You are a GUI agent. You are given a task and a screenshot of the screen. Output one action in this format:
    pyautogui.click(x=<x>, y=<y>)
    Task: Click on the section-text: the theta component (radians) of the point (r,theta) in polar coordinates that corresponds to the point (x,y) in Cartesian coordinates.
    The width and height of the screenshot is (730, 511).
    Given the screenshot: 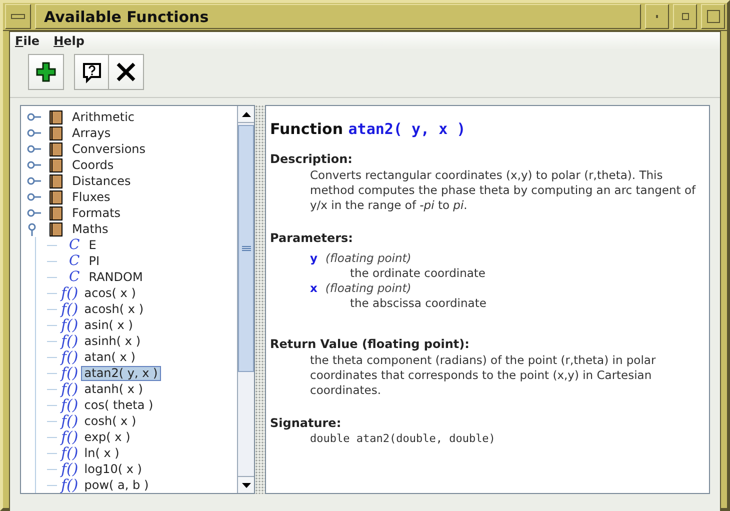 What is the action you would take?
    pyautogui.click(x=483, y=375)
    